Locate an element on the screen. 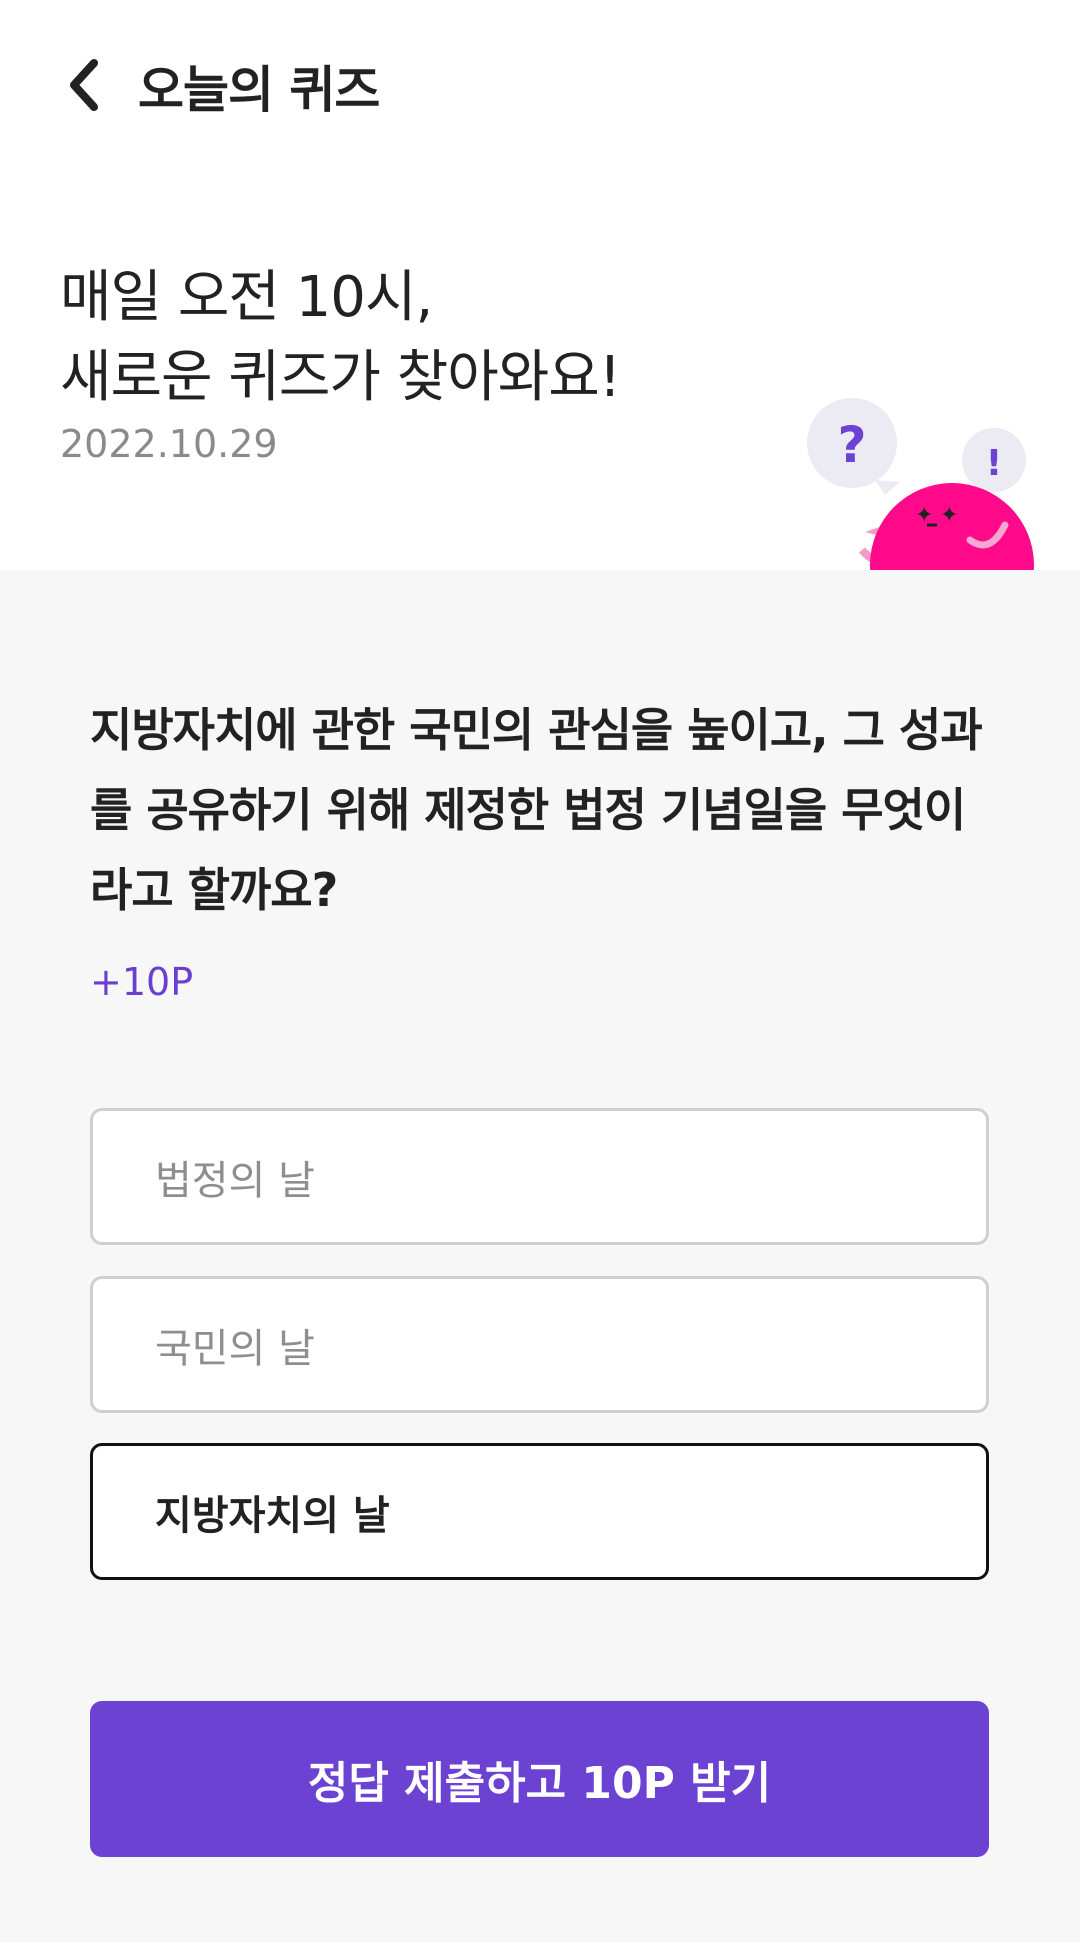 Image resolution: width=1080 pixels, height=1942 pixels. answer-option-label: 국민의 날 is located at coordinates (235, 1348).